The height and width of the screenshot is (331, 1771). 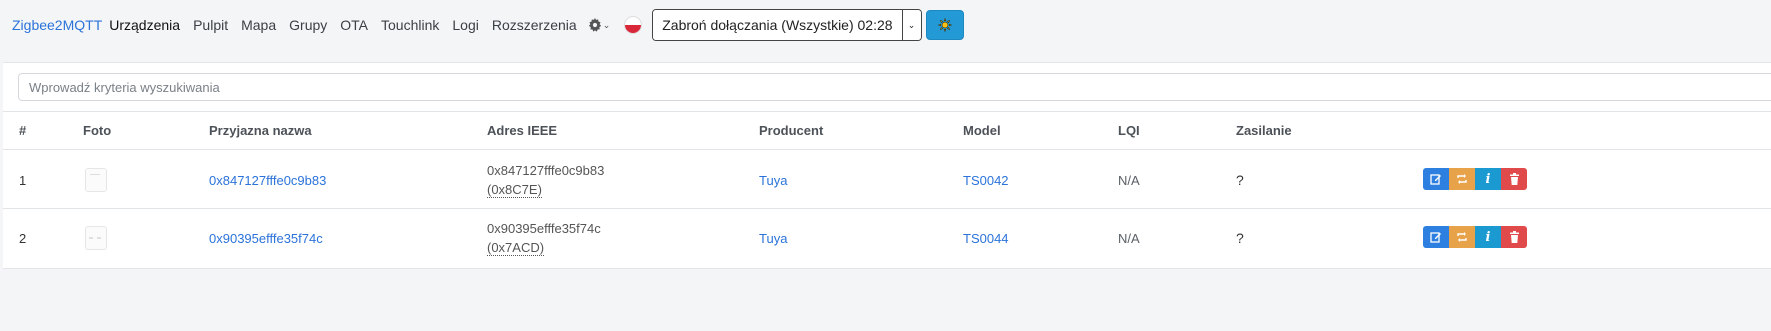 What do you see at coordinates (777, 25) in the screenshot?
I see `permit-join-button: Zabroń dołączania (Wszystkie) 02:28` at bounding box center [777, 25].